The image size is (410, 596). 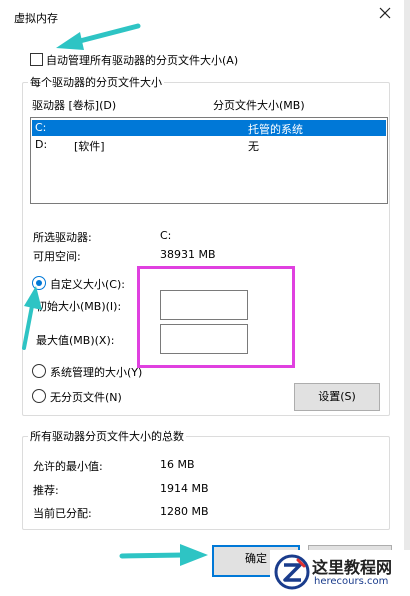 What do you see at coordinates (89, 146) in the screenshot?
I see `drive-label: [软件]` at bounding box center [89, 146].